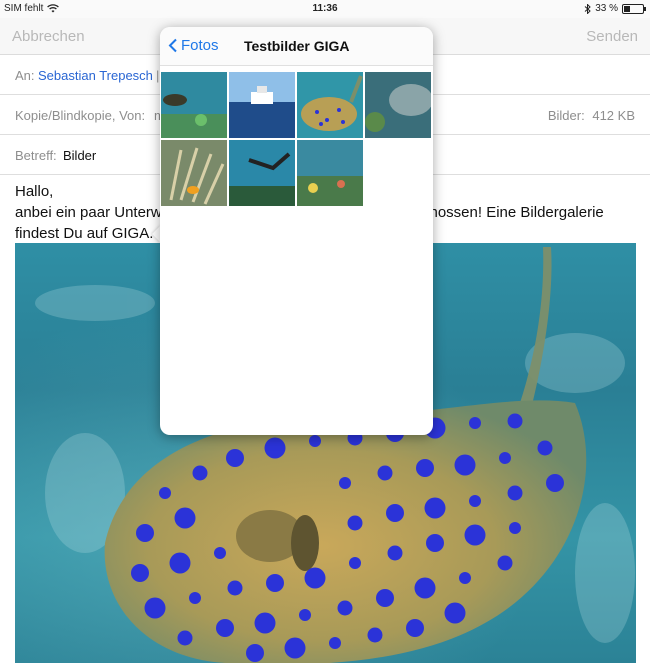 This screenshot has height=663, width=650. Describe the element at coordinates (513, 212) in the screenshot. I see `body-line-2-right: chossen! Eine Bildergalerie` at that location.